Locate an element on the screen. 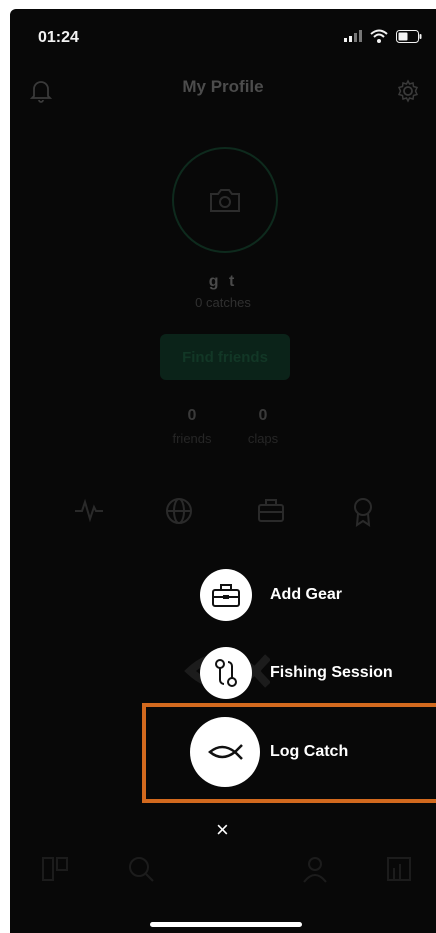 This screenshot has height=933, width=436. award-icon is located at coordinates (363, 514).